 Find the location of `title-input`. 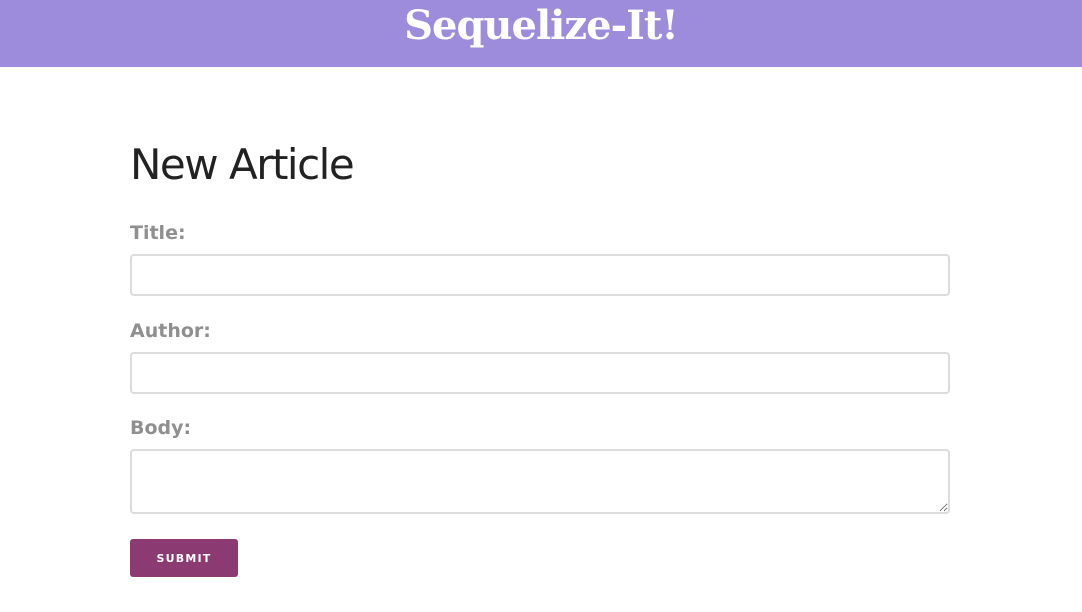

title-input is located at coordinates (540, 275).